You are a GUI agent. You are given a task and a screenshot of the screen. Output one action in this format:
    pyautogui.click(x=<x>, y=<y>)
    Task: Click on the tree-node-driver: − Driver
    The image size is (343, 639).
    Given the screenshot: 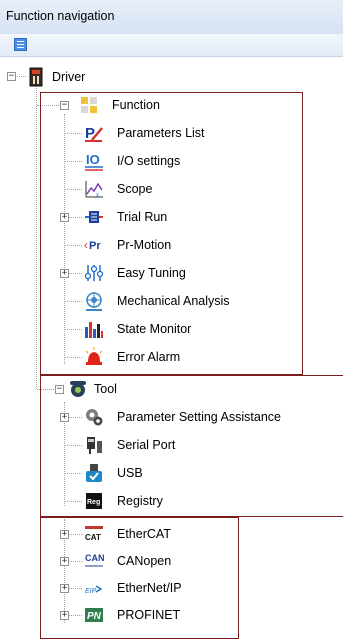 What is the action you would take?
    pyautogui.click(x=100, y=77)
    